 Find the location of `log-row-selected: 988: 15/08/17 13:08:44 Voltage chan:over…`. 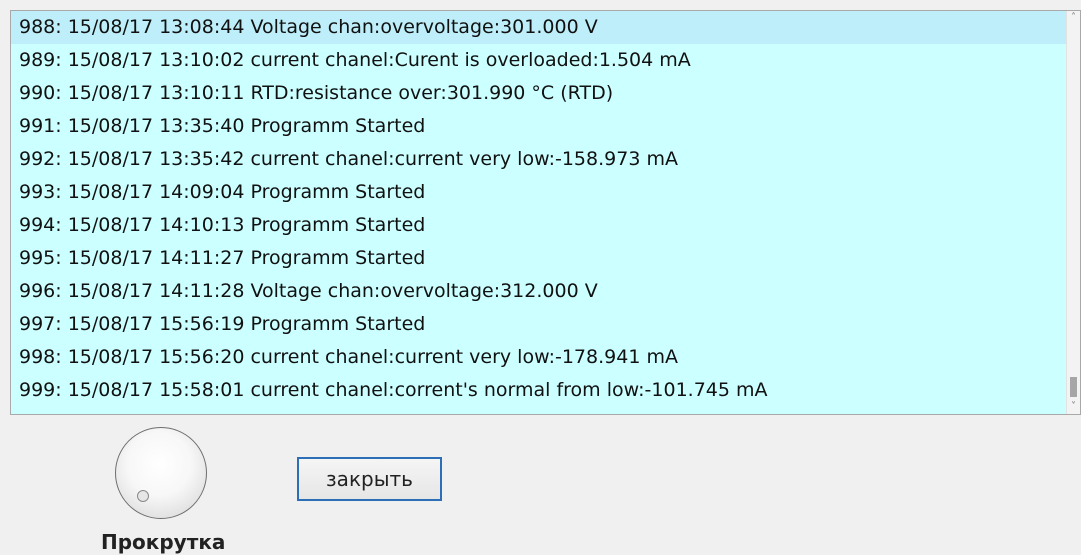

log-row-selected: 988: 15/08/17 13:08:44 Voltage chan:over… is located at coordinates (538, 27).